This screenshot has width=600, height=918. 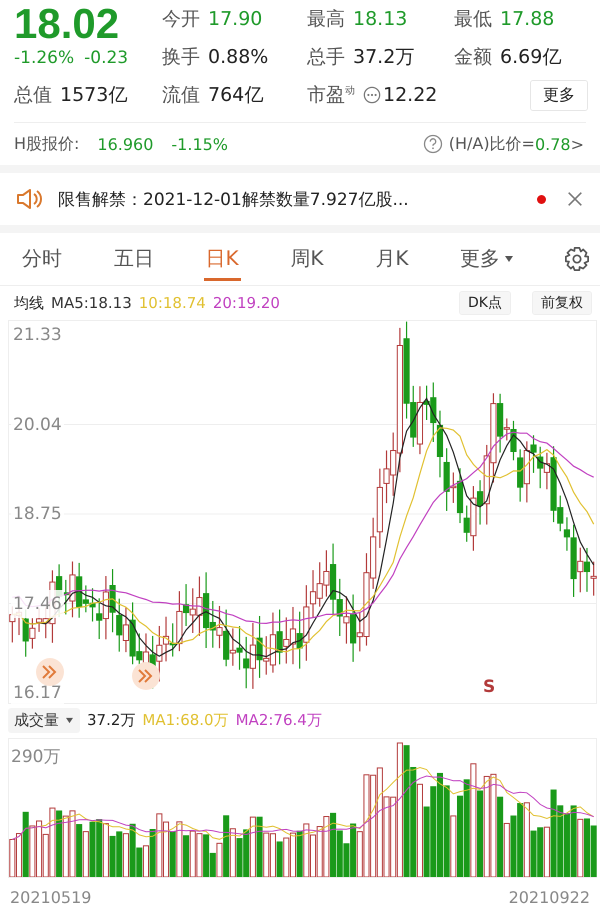 I want to click on stat-value: 0.88%, so click(x=238, y=57).